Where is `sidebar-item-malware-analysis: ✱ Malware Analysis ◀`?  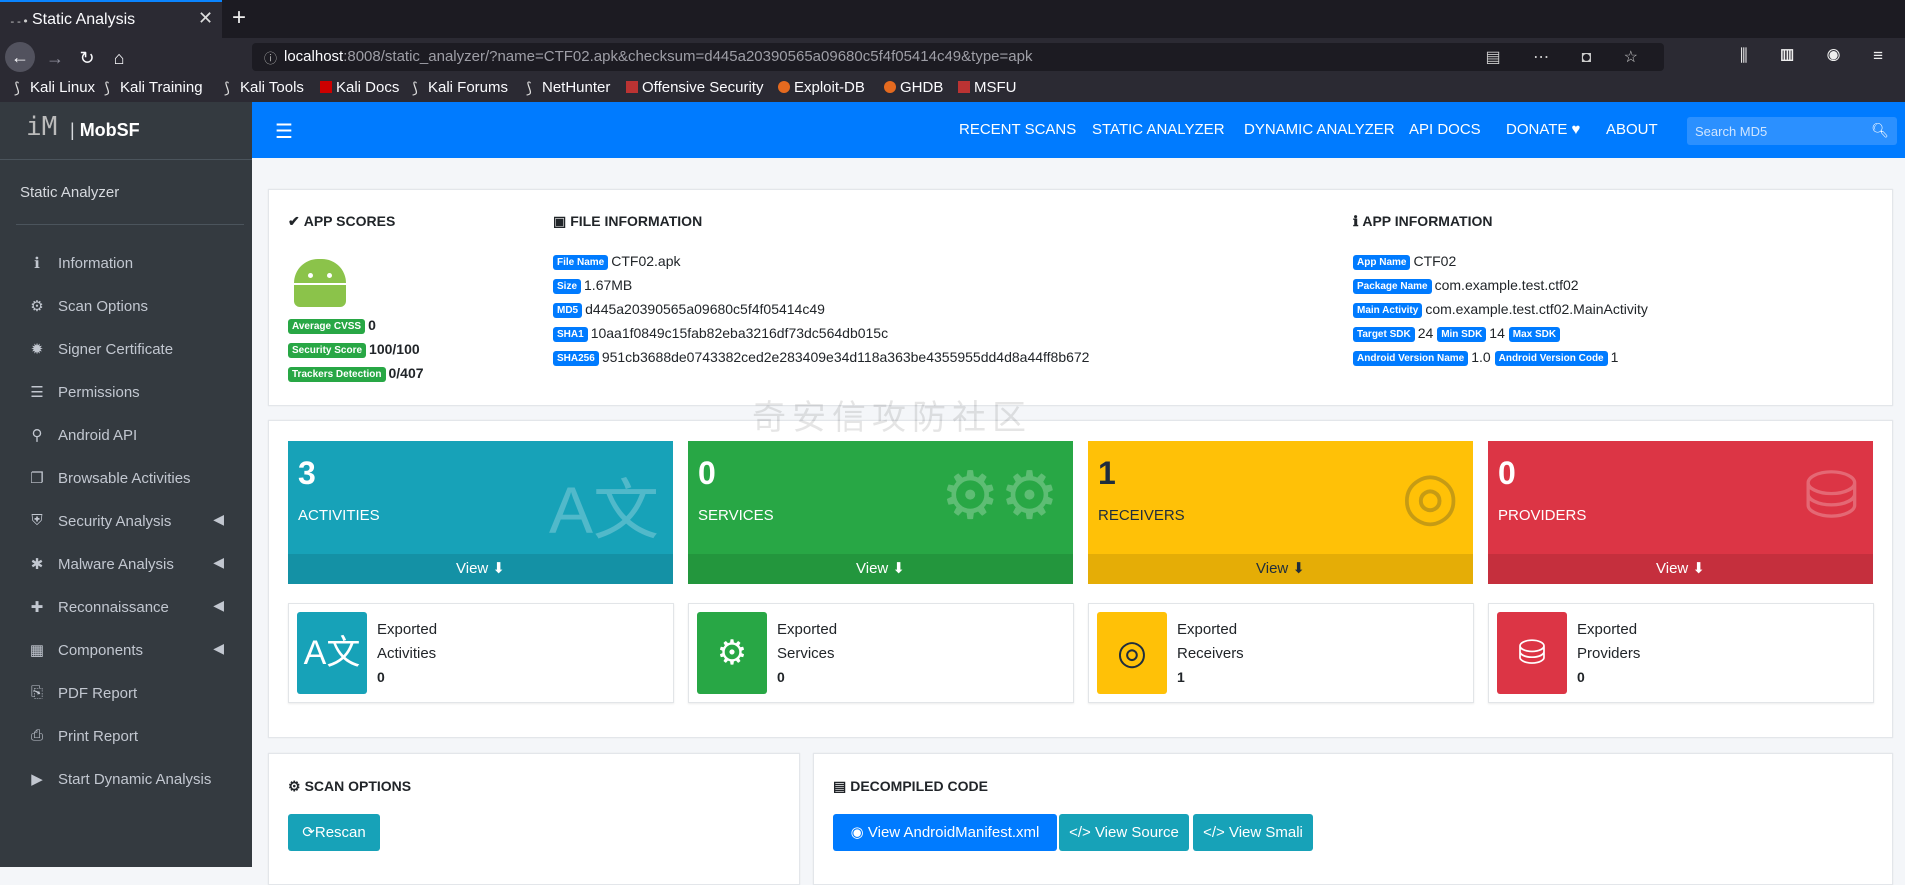
sidebar-item-malware-analysis: ✱ Malware Analysis ◀ is located at coordinates (138, 565).